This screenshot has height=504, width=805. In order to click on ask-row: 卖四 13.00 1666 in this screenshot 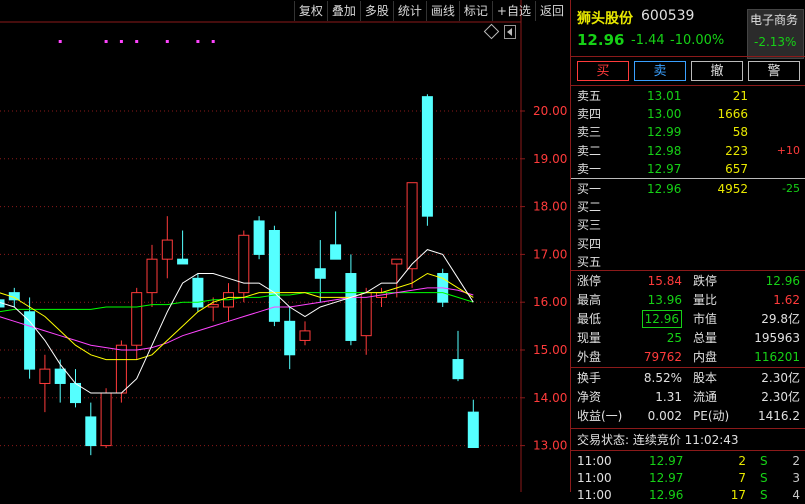, I will do `click(688, 114)`.